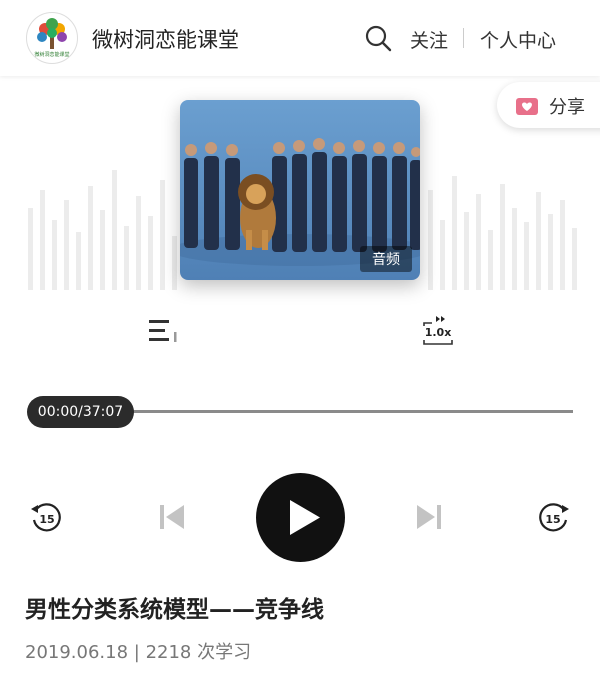 The width and height of the screenshot is (600, 683). I want to click on album-cover: 音频, so click(300, 190).